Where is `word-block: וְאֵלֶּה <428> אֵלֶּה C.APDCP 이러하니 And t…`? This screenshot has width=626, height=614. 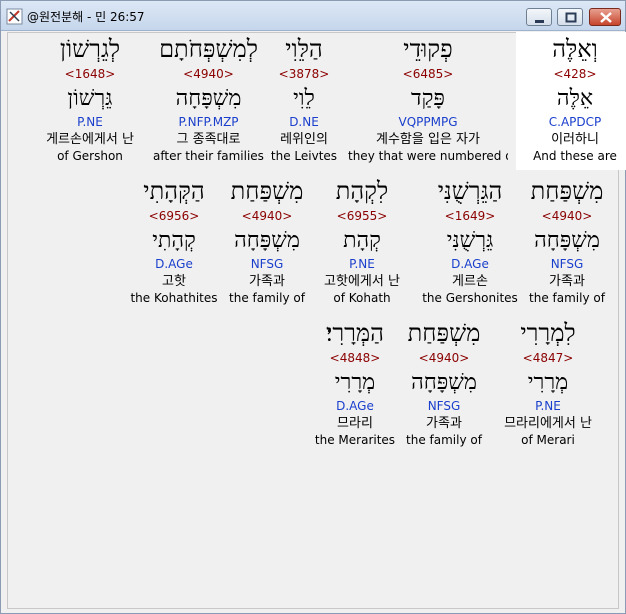
word-block: וְאֵלֶּה <428> אֵלֶּה C.APDCP 이러하니 And t… is located at coordinates (571, 101).